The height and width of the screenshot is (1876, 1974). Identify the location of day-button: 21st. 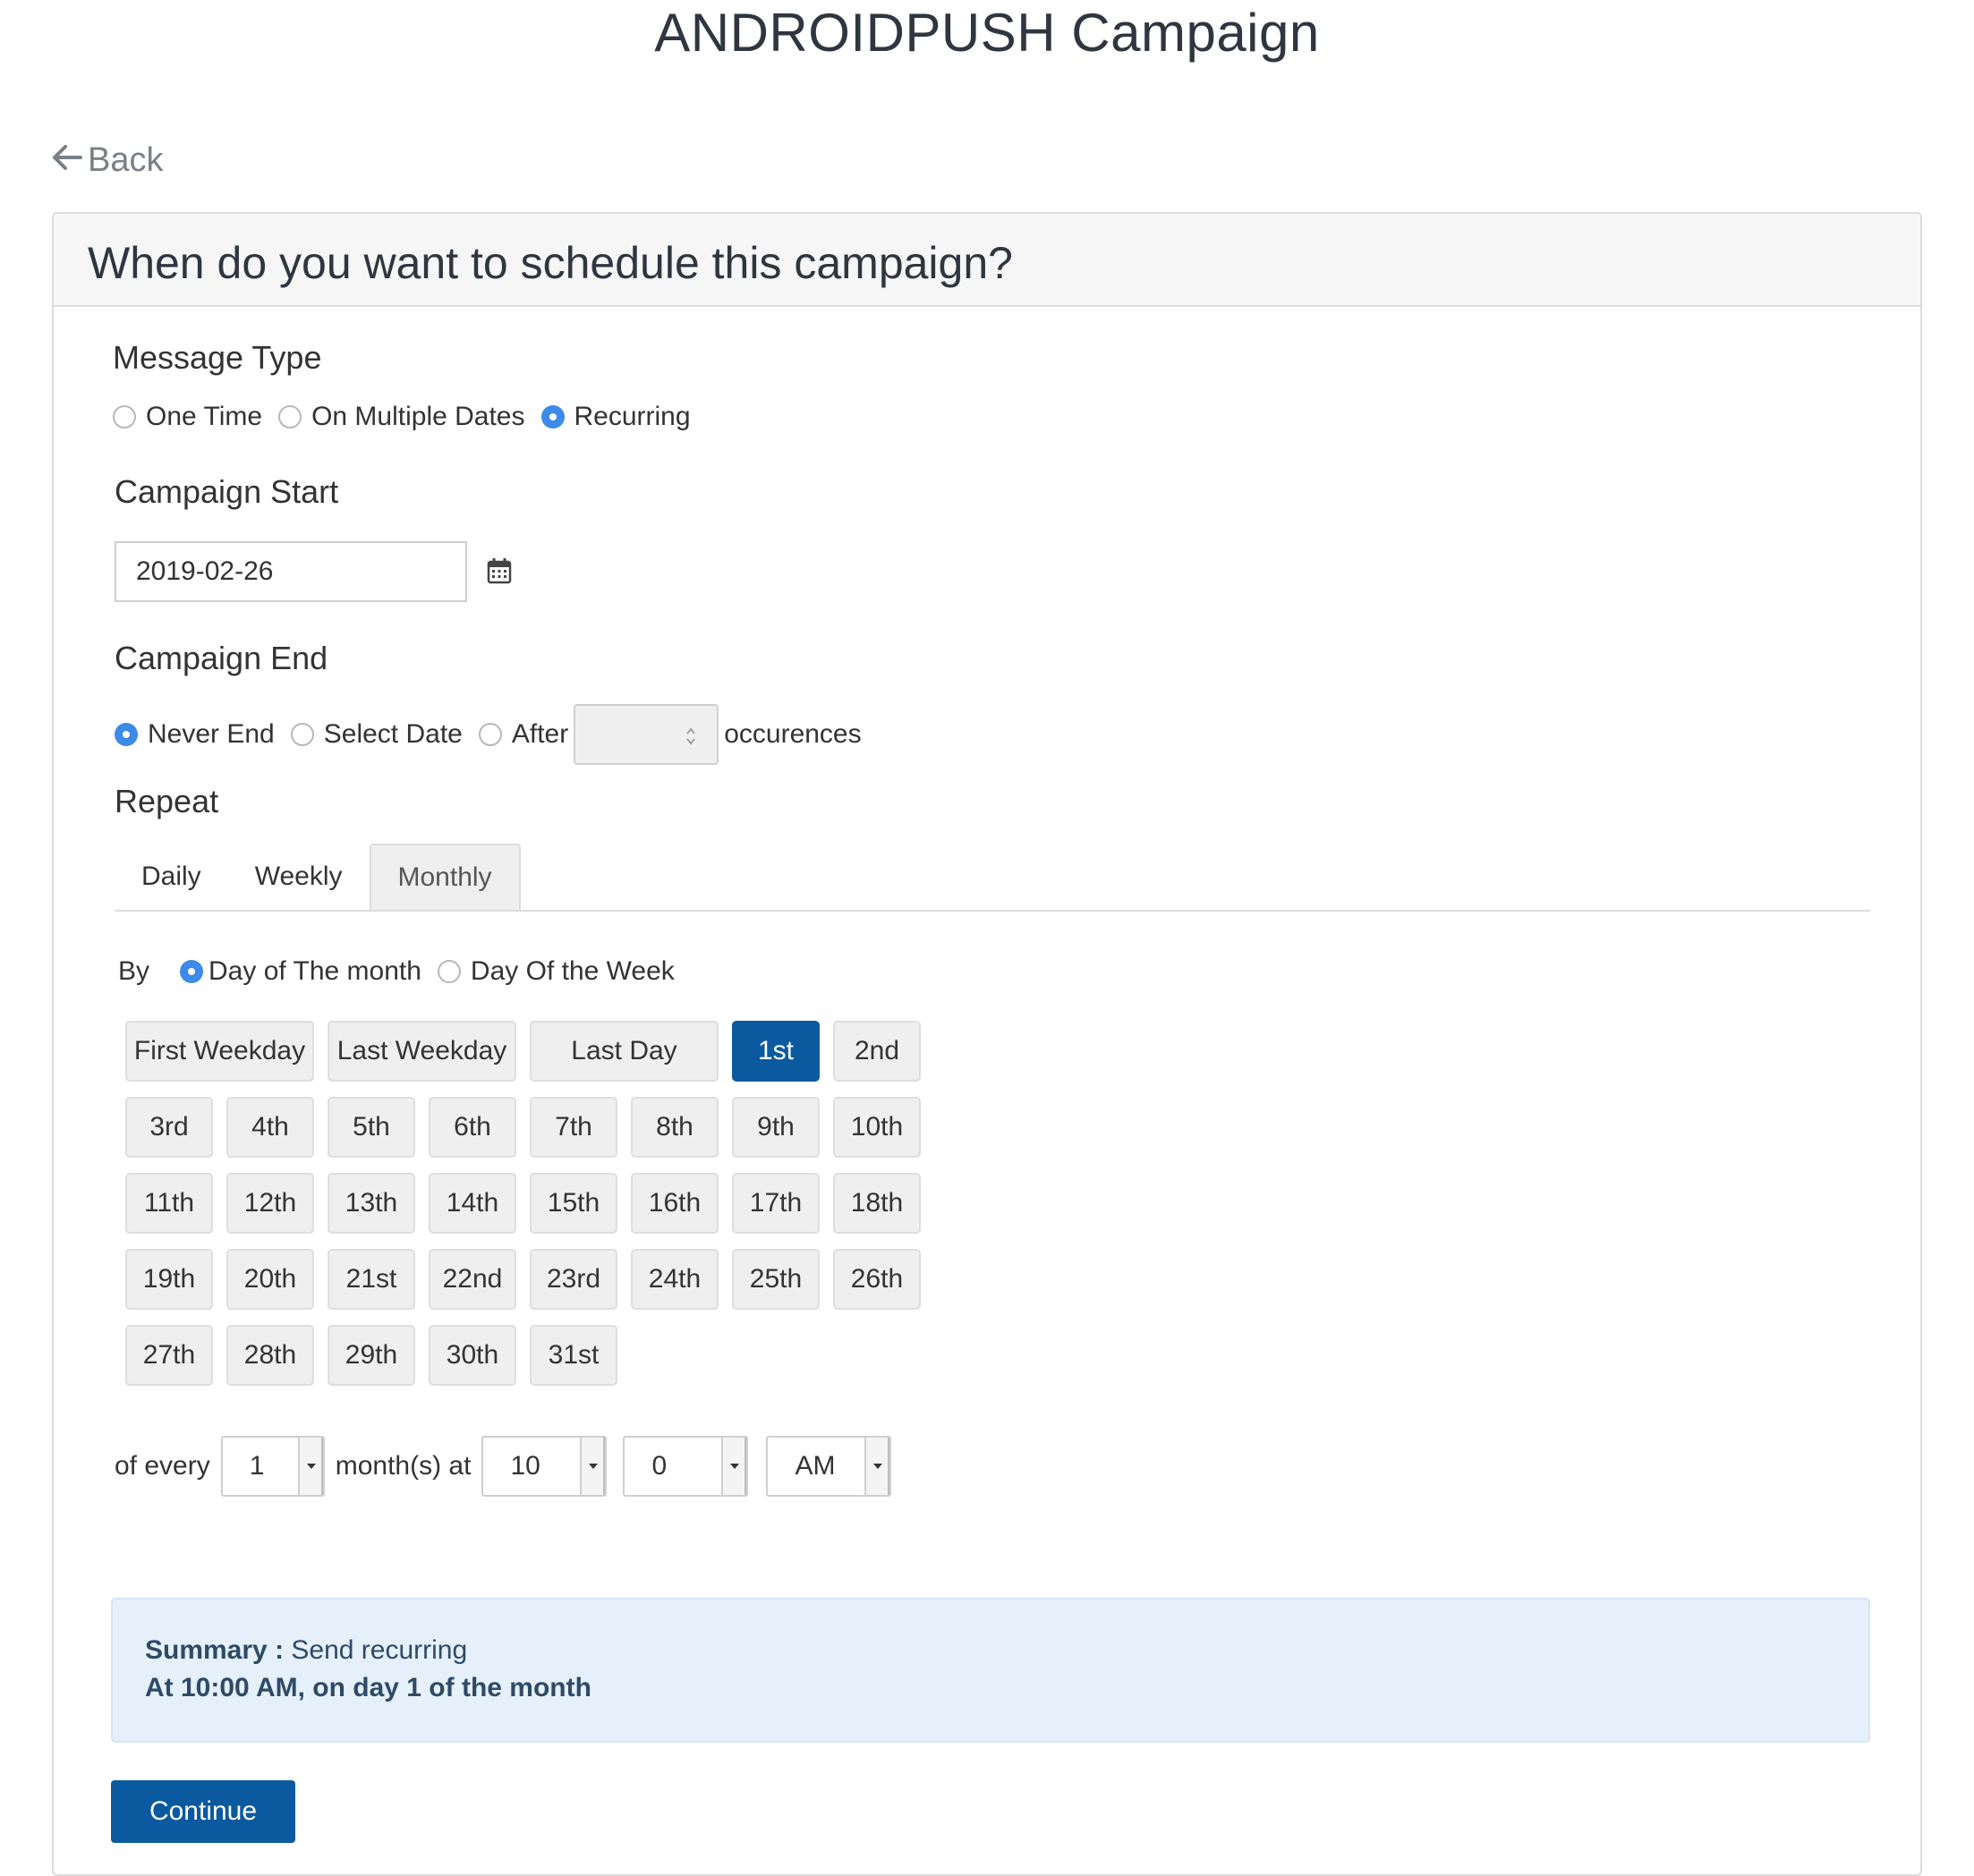
(371, 1279).